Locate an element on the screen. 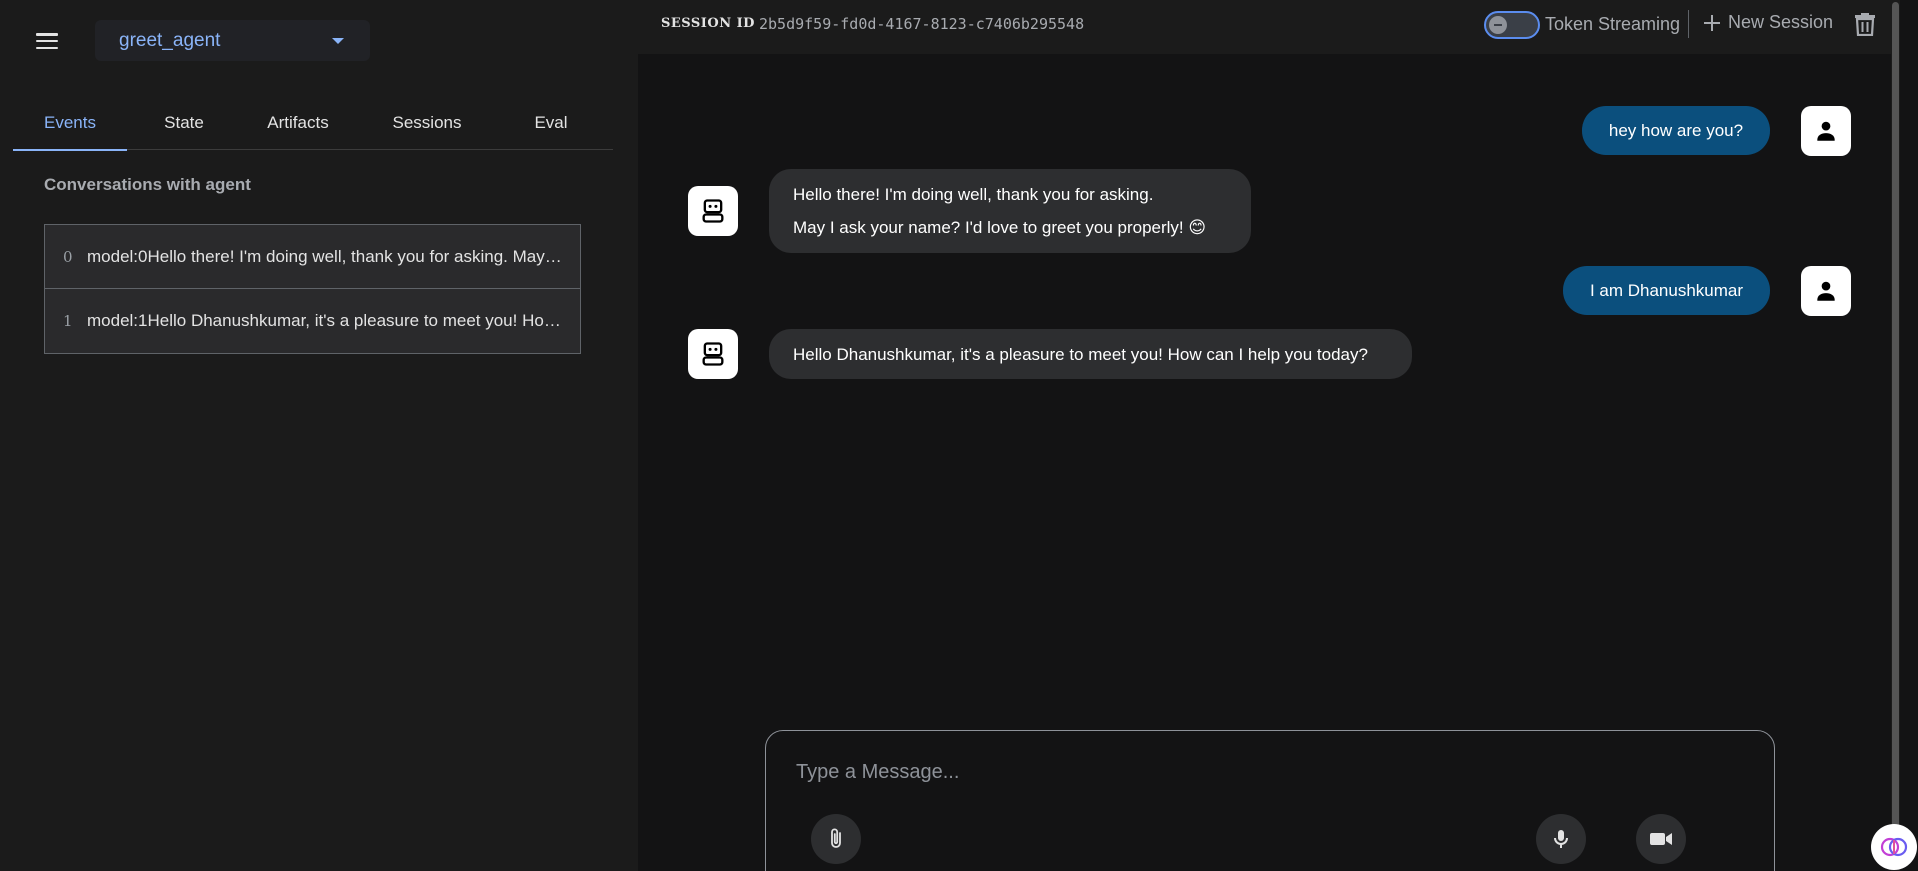 This screenshot has height=871, width=1918. session-id-label: SESSION ID is located at coordinates (708, 23).